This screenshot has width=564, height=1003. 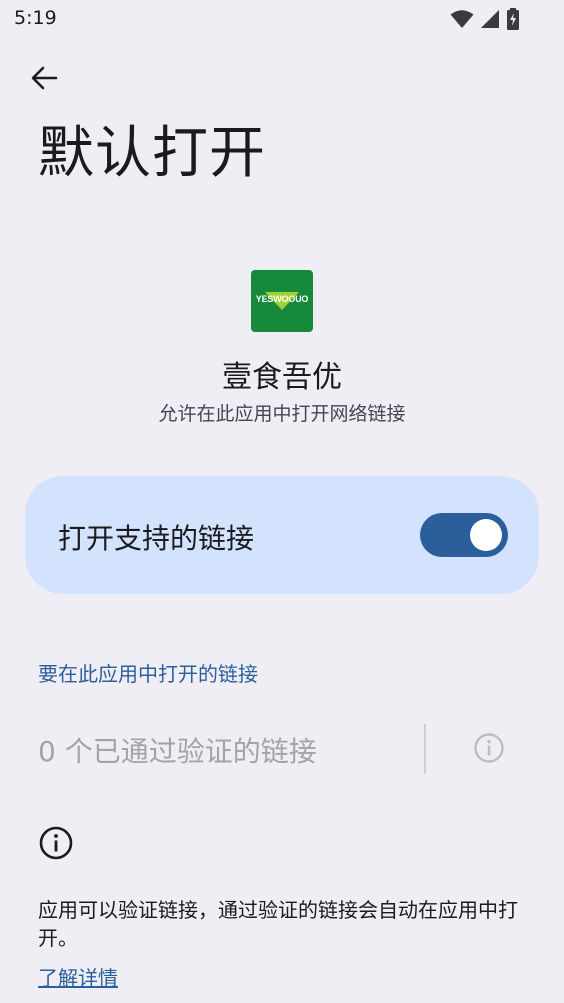 I want to click on app-subtitle: 允许在此应用中打开网络链接, so click(x=282, y=414).